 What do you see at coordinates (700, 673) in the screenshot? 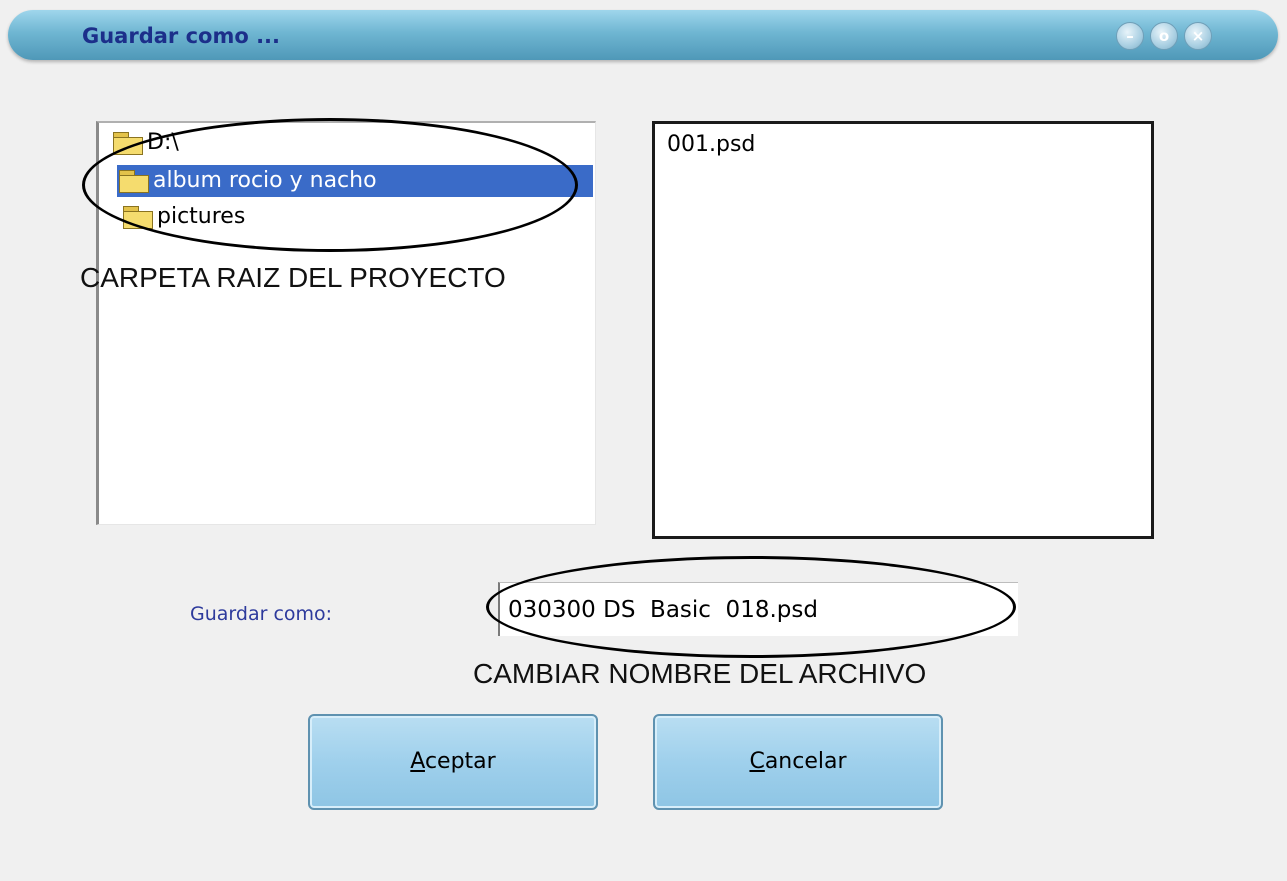
I see `filename-annotation-caption: CAMBIAR NOMBRE DEL ARCHIVO` at bounding box center [700, 673].